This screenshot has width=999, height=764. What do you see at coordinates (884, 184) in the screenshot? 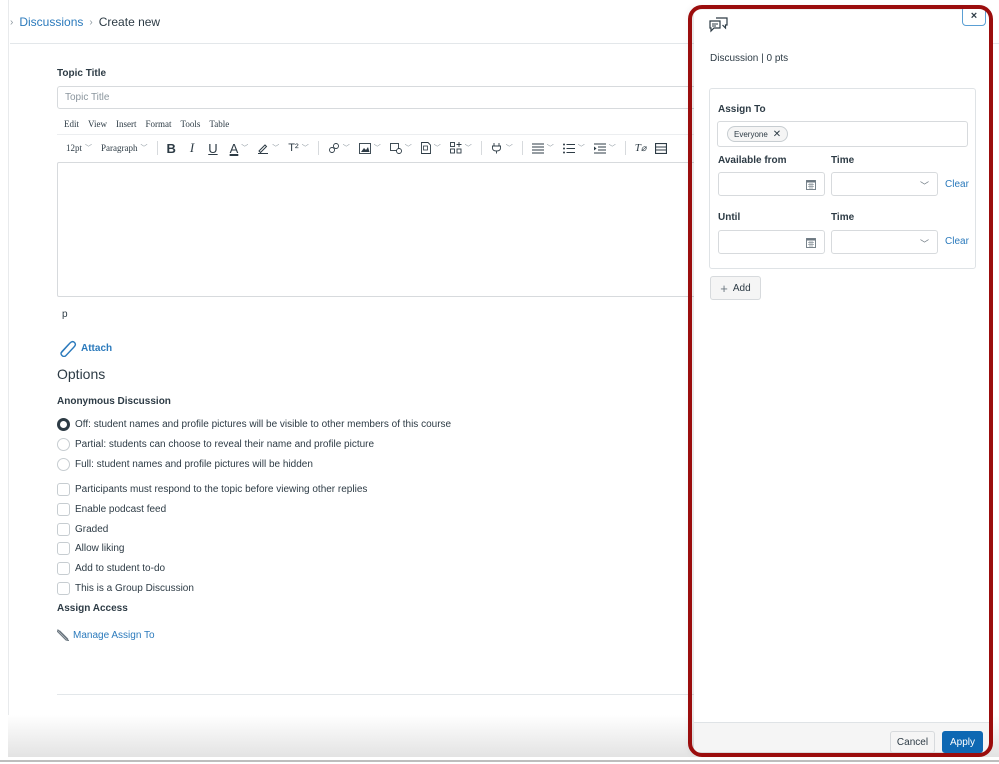
I see `available-from-time-select: ﹀` at bounding box center [884, 184].